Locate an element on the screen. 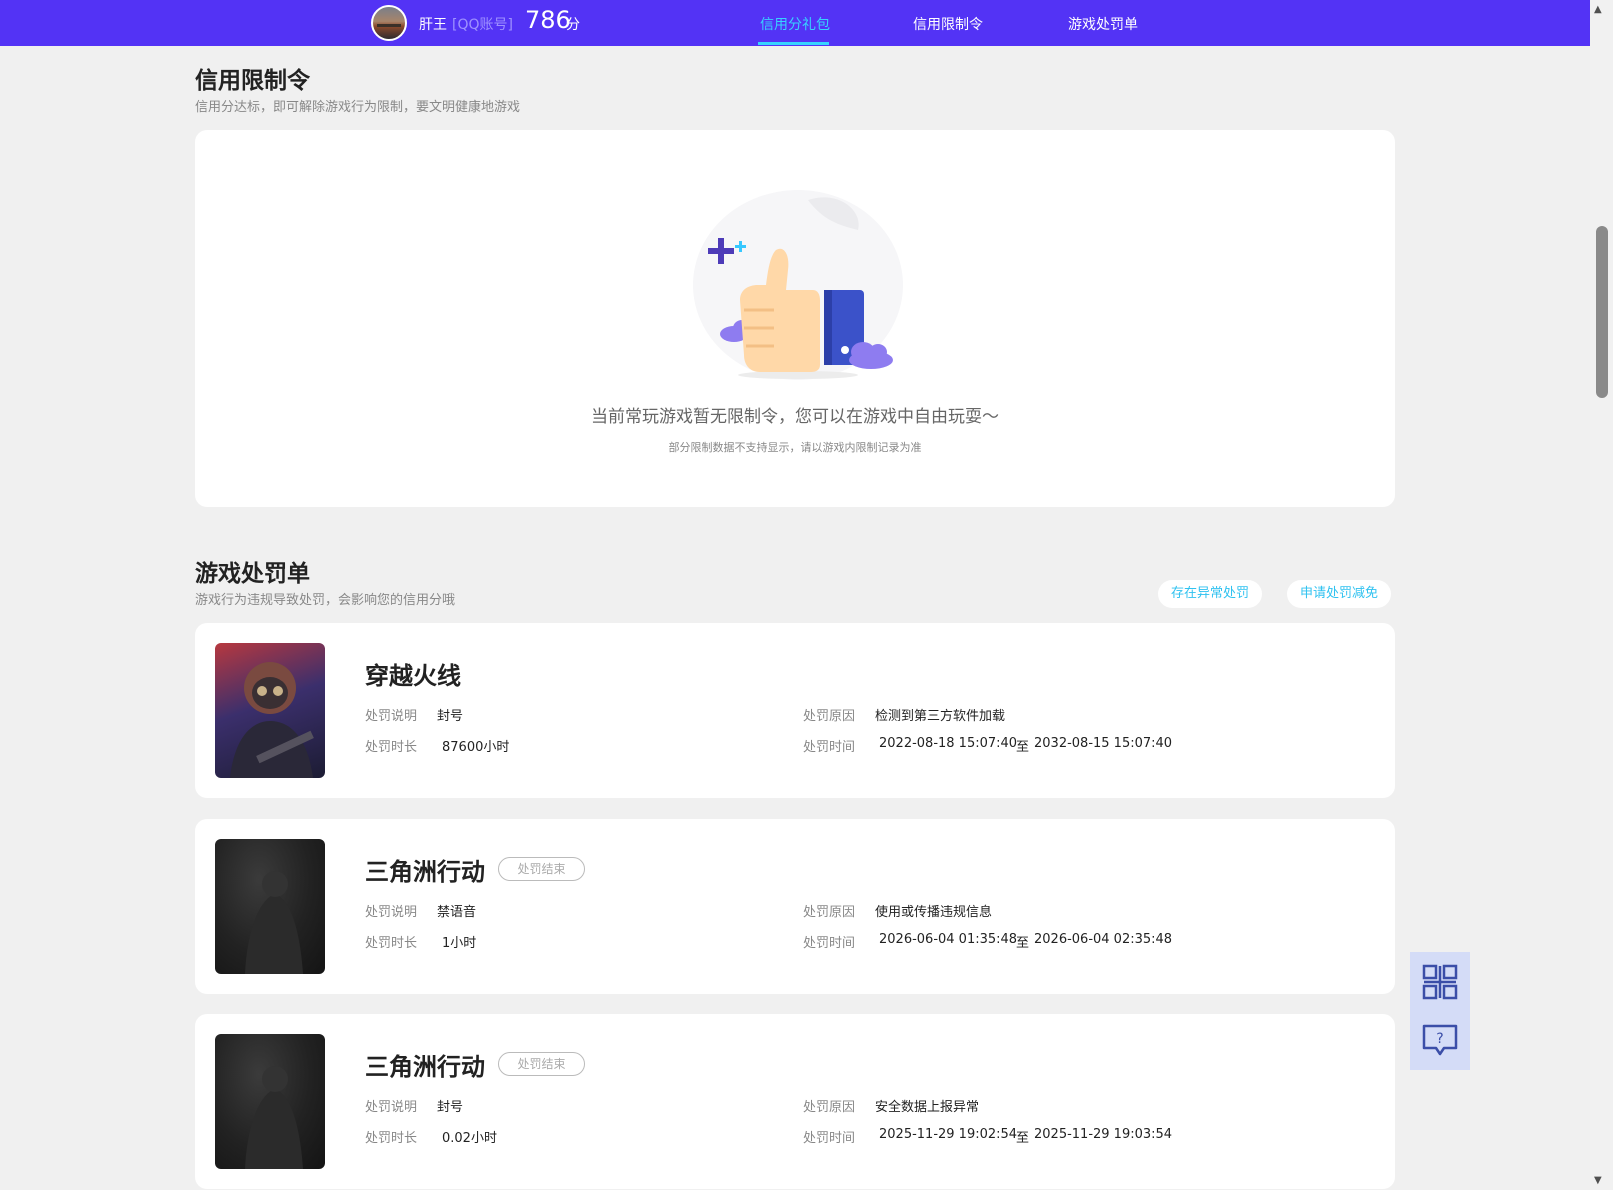  penalty-duration-value: 1小时 is located at coordinates (459, 943).